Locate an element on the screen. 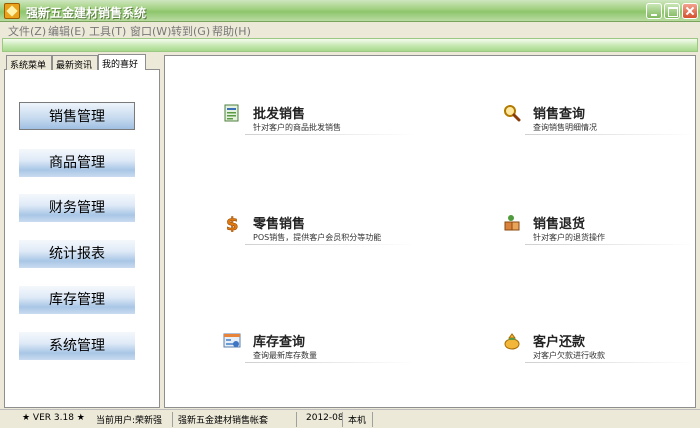 This screenshot has height=428, width=700. function-title: 零售销售 is located at coordinates (279, 224).